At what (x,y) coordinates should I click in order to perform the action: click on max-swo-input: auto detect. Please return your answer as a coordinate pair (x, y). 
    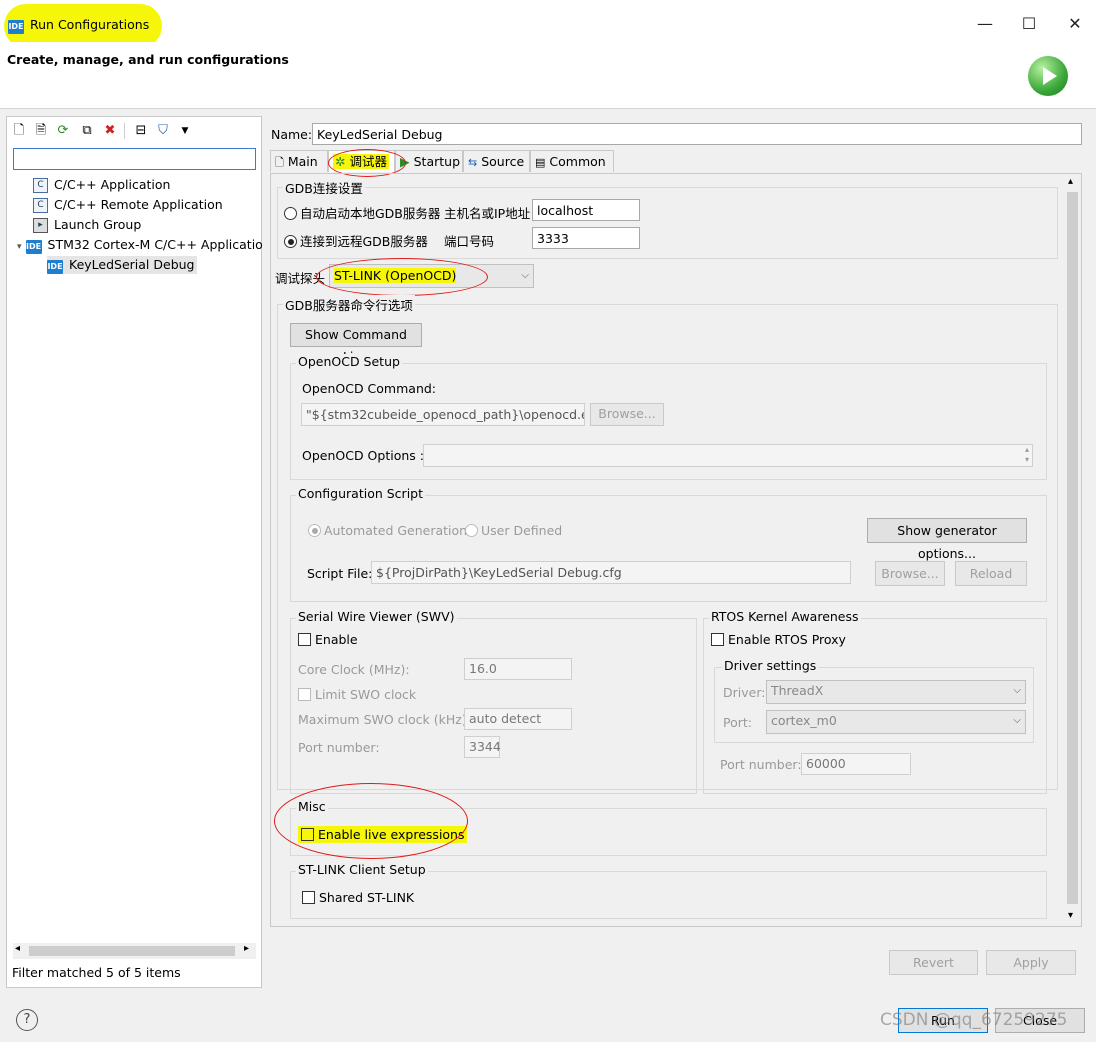
    Looking at the image, I should click on (518, 719).